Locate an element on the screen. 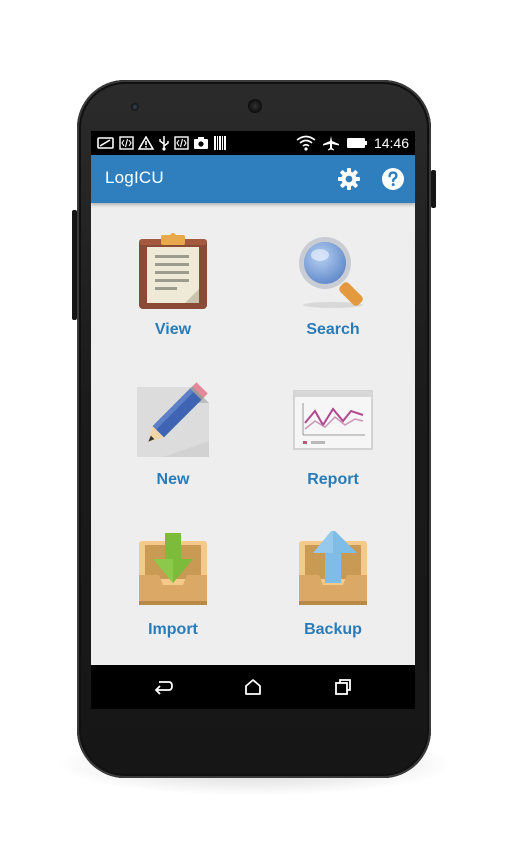 Image resolution: width=507 pixels, height=857 pixels. backup-tray-icon is located at coordinates (333, 568).